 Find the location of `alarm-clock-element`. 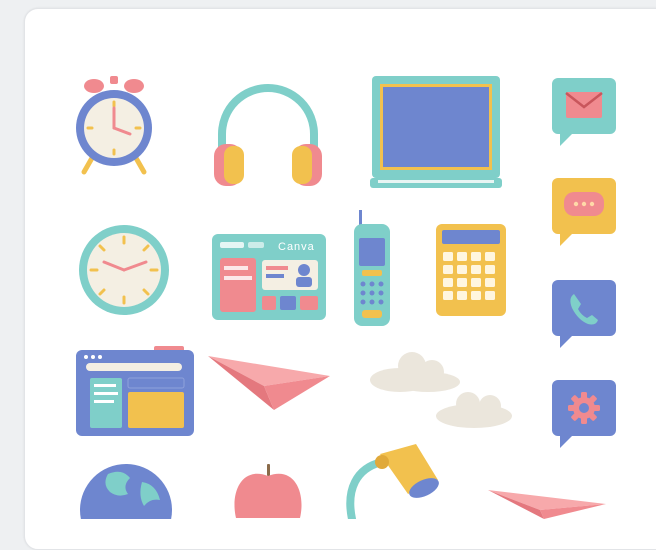

alarm-clock-element is located at coordinates (114, 124).